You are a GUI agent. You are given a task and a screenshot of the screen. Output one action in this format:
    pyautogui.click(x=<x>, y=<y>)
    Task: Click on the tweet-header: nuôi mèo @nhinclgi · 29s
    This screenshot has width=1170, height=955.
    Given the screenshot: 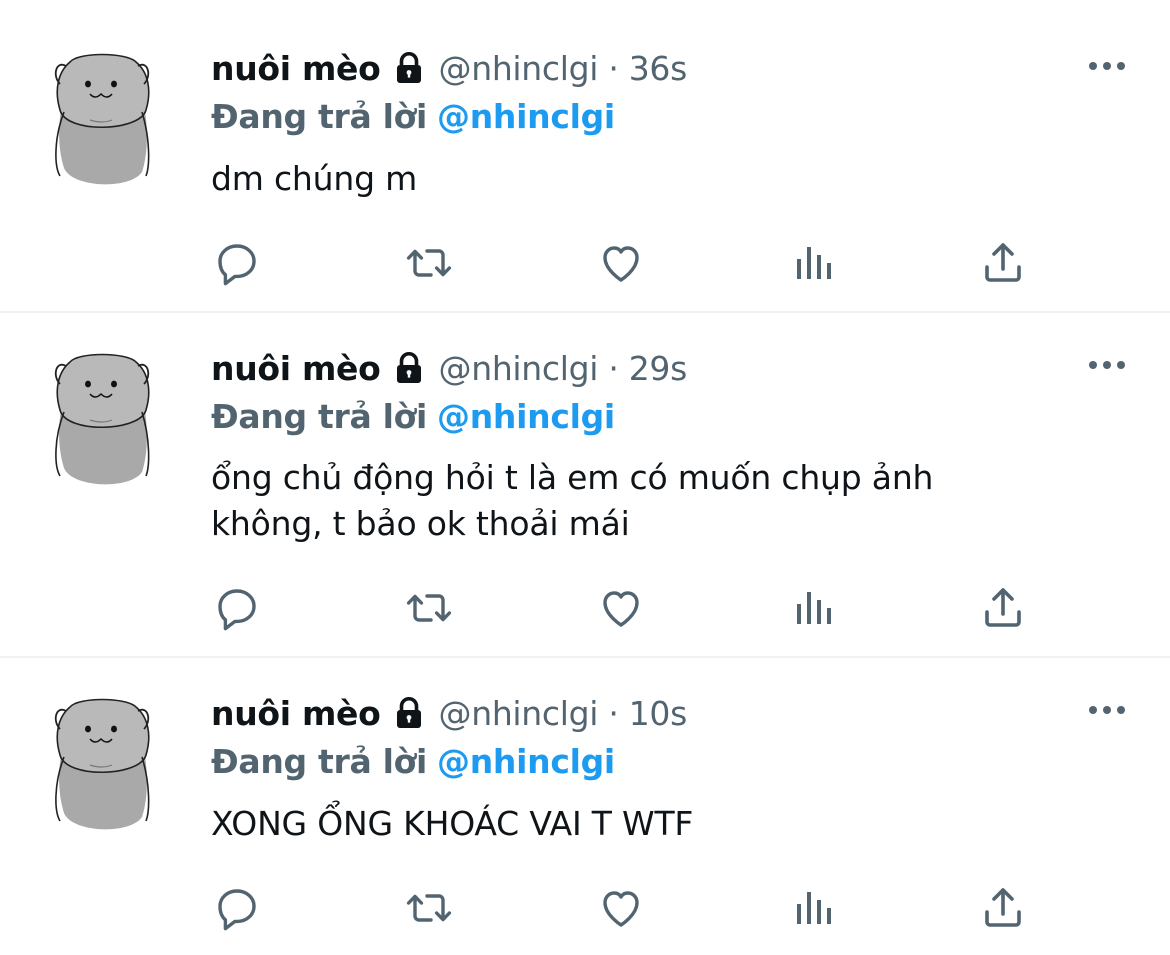 What is the action you would take?
    pyautogui.click(x=449, y=368)
    